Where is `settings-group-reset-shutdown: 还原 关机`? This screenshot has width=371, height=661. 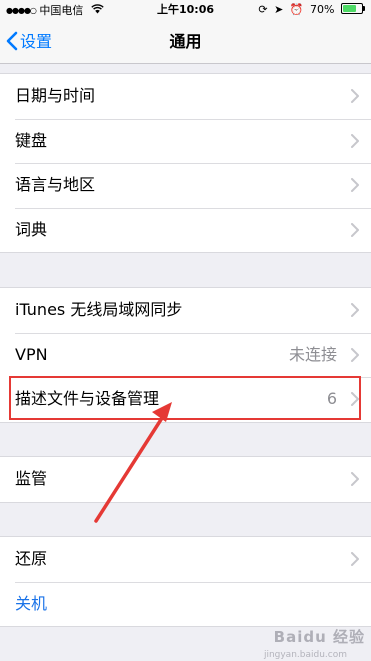 settings-group-reset-shutdown: 还原 关机 is located at coordinates (185, 582).